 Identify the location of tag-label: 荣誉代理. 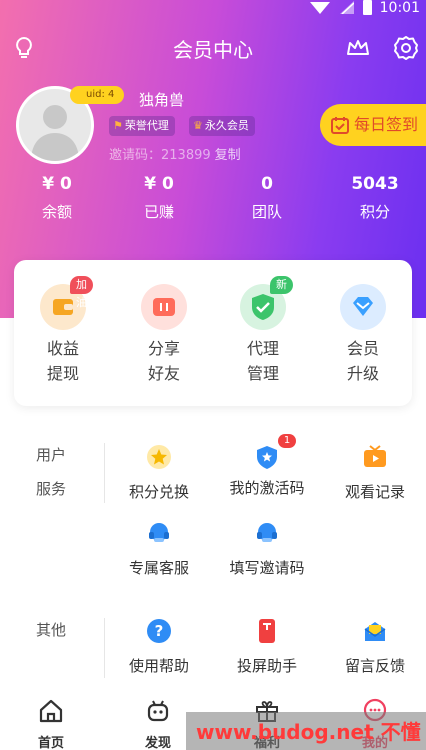
(146, 125).